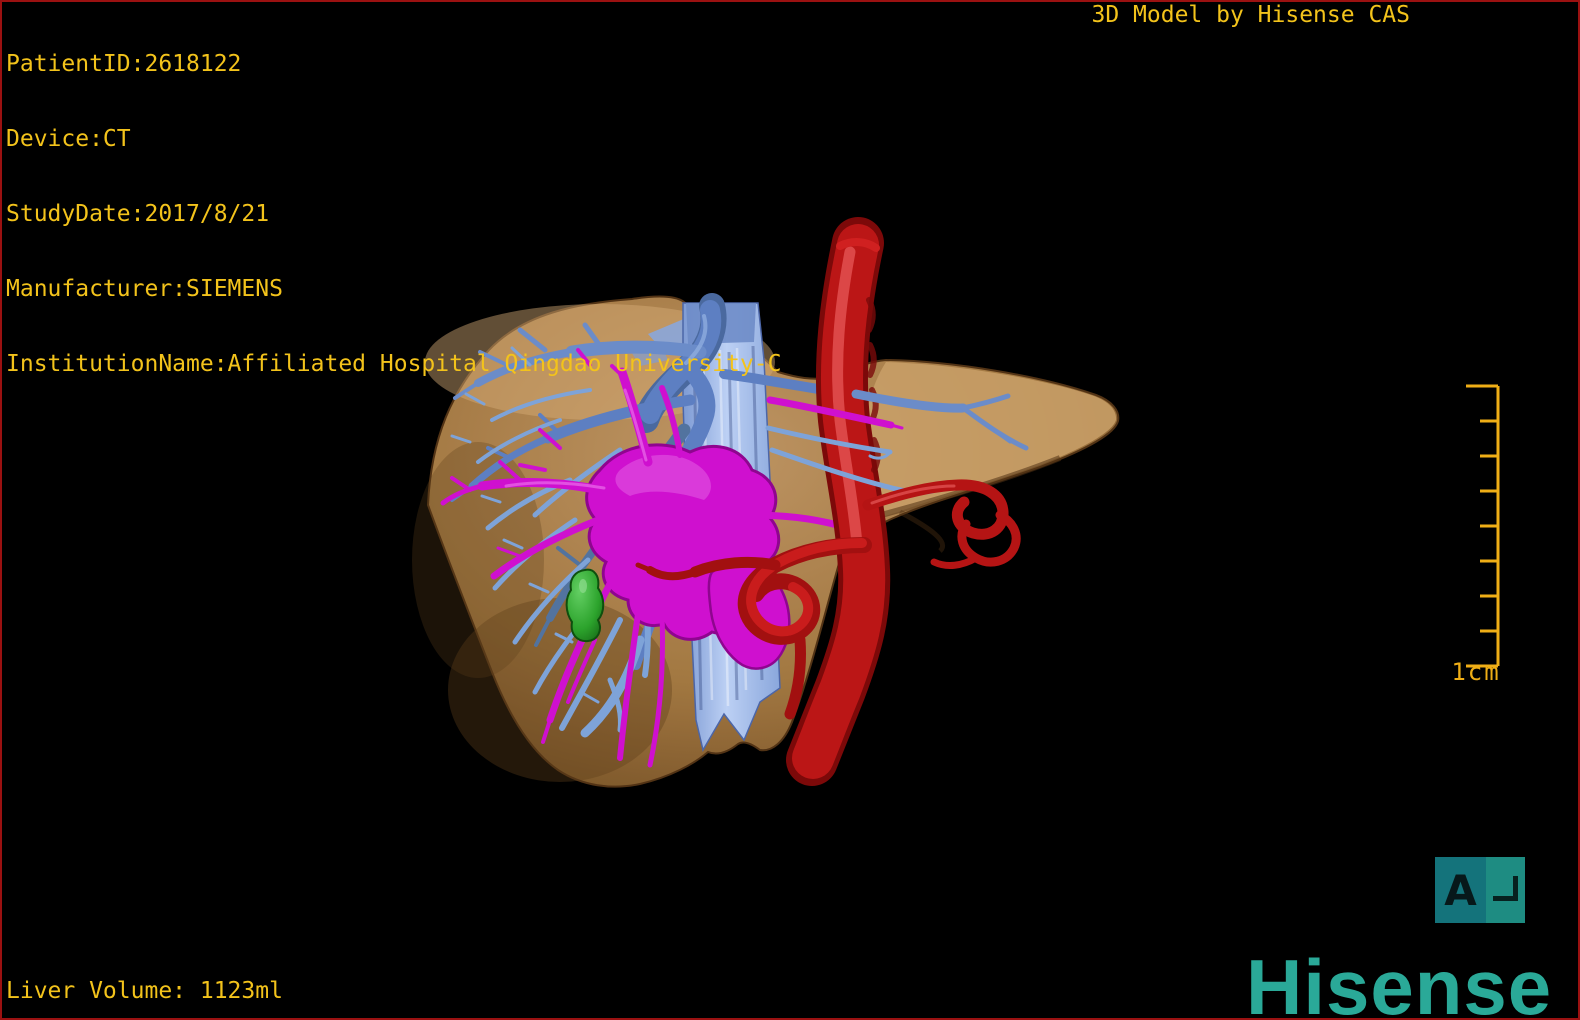  What do you see at coordinates (1399, 981) in the screenshot?
I see `hisense-logo: Hisense` at bounding box center [1399, 981].